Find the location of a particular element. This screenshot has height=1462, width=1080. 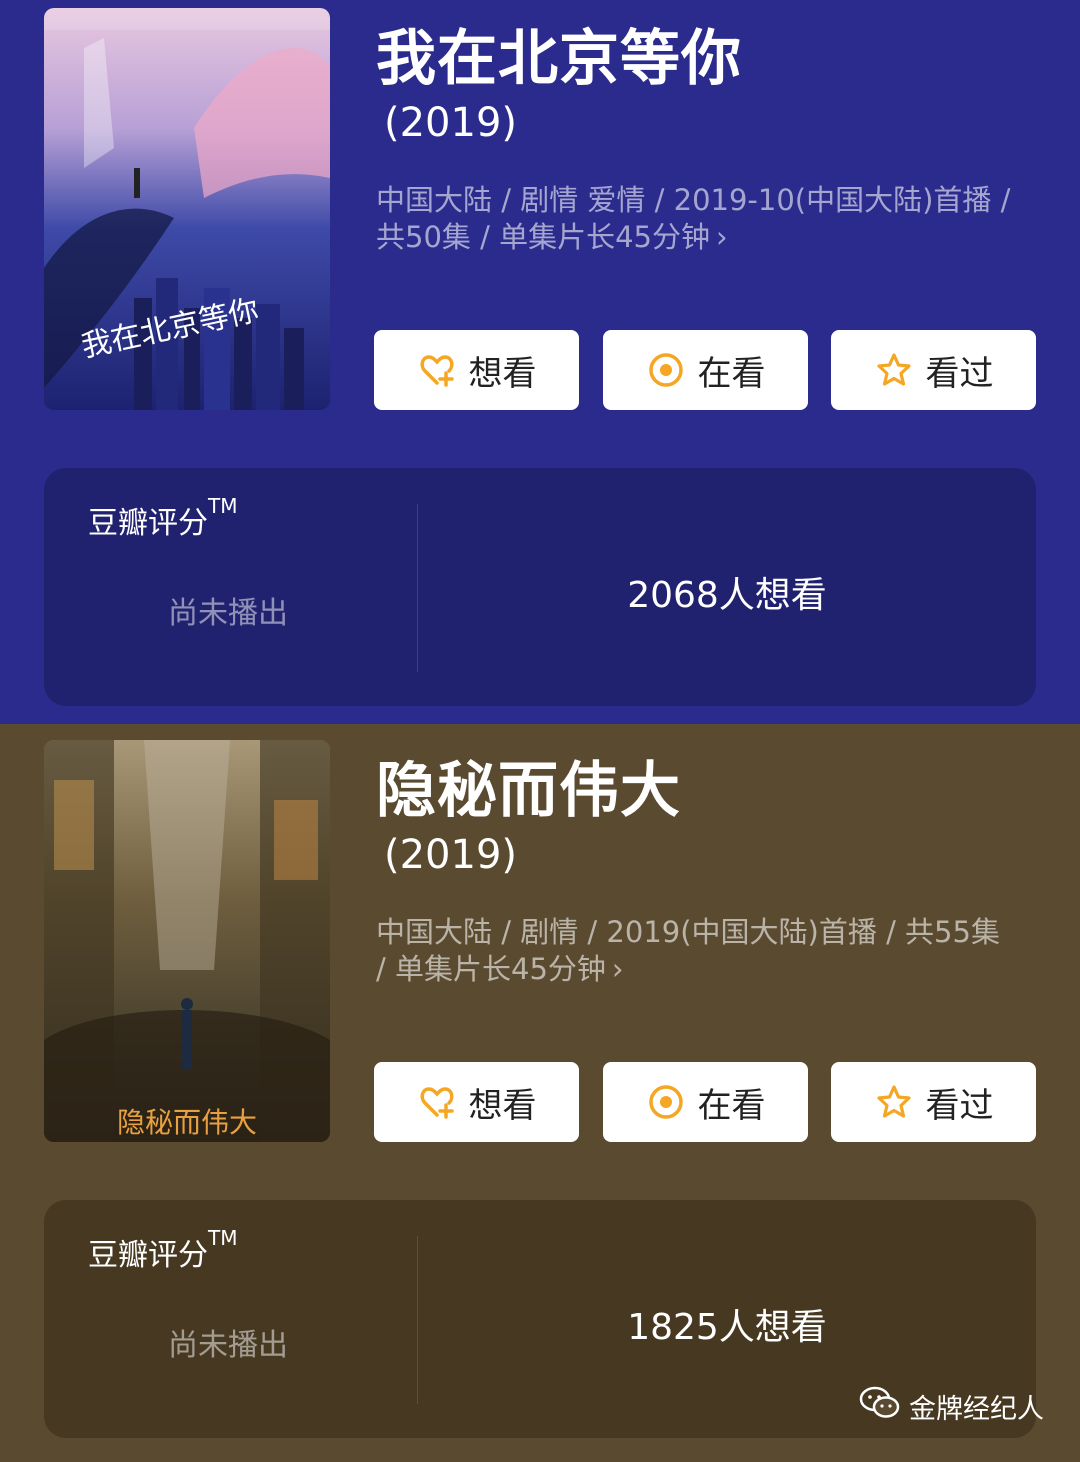

wish-count: 1825人想看 is located at coordinates (727, 1324).